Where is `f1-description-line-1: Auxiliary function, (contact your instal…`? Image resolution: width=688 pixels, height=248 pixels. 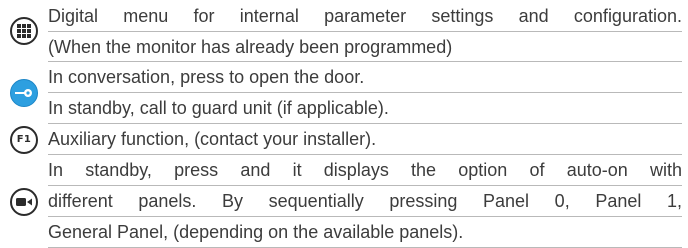
f1-description-line-1: Auxiliary function, (contact your instal… is located at coordinates (365, 139).